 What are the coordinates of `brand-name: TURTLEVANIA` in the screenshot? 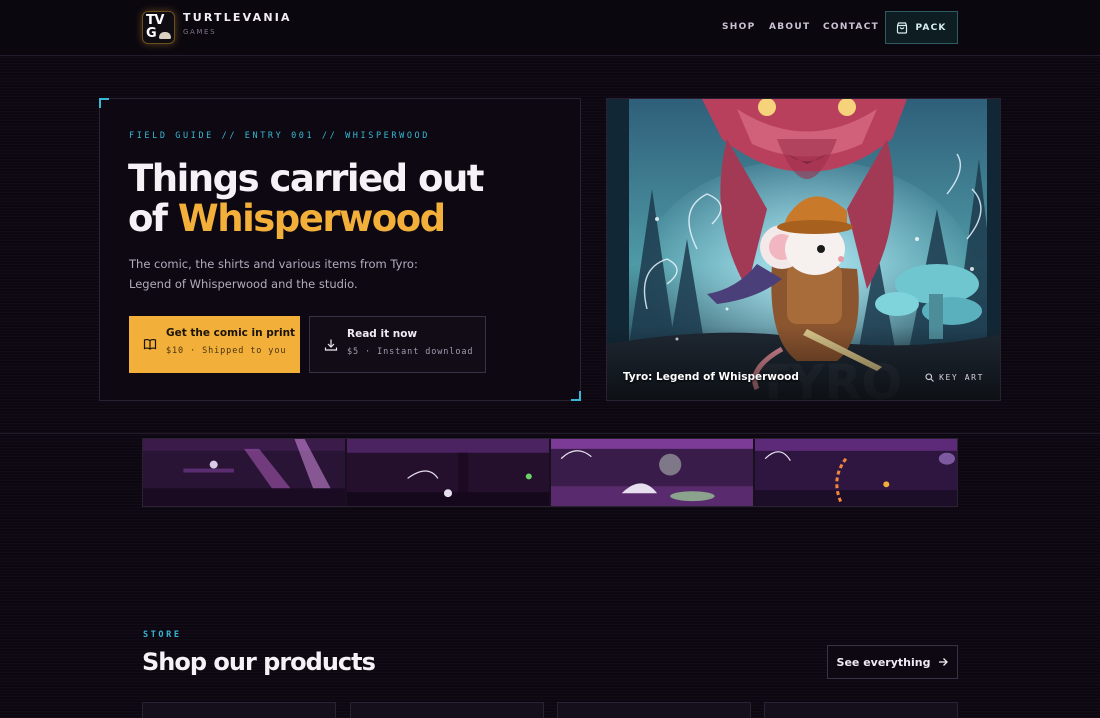 It's located at (237, 17).